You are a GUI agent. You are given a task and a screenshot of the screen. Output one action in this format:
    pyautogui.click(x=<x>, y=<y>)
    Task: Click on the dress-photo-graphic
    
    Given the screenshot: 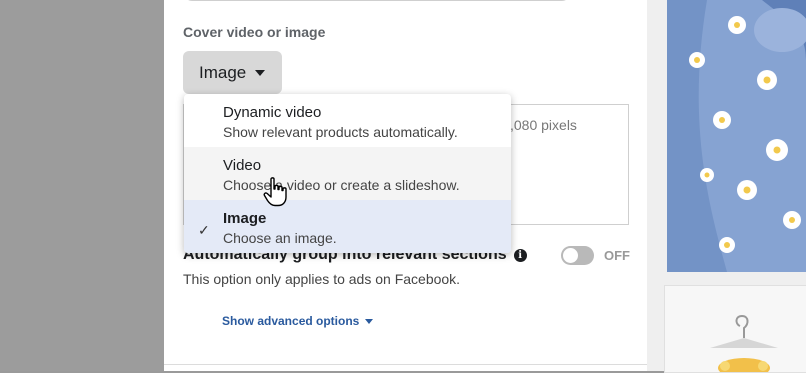 What is the action you would take?
    pyautogui.click(x=736, y=136)
    